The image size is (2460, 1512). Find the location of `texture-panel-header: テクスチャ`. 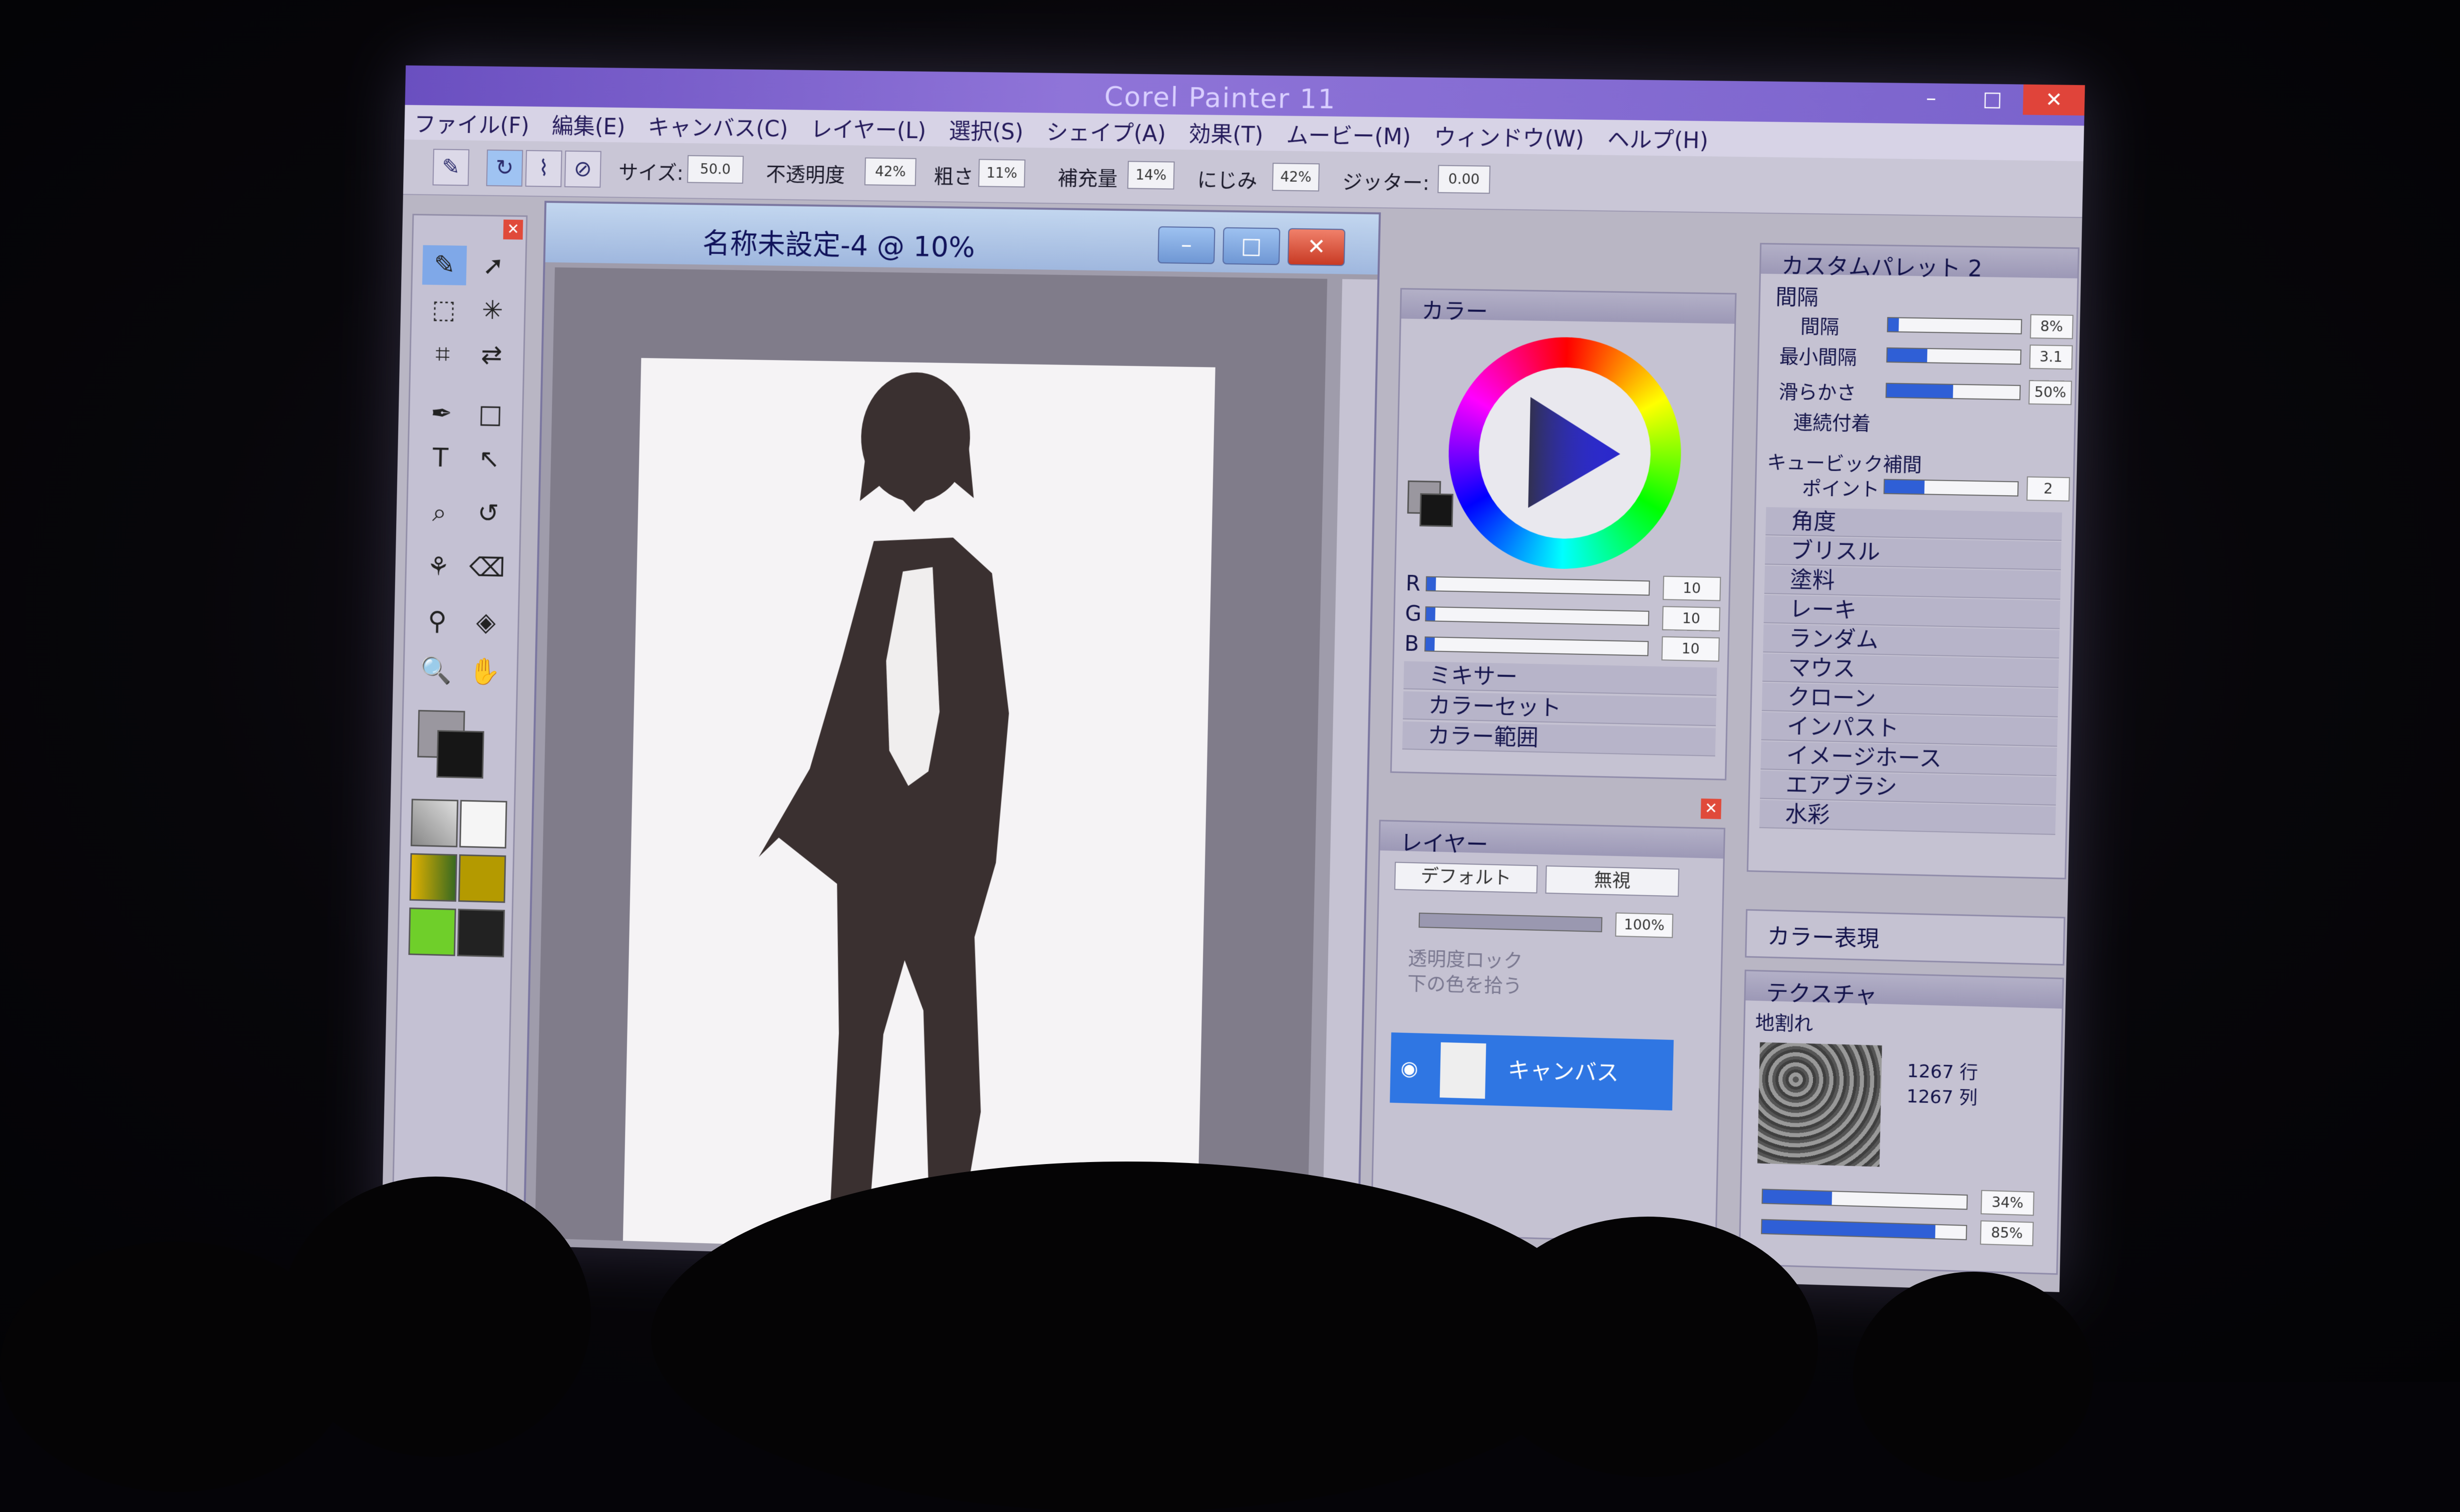

texture-panel-header: テクスチャ is located at coordinates (1904, 990).